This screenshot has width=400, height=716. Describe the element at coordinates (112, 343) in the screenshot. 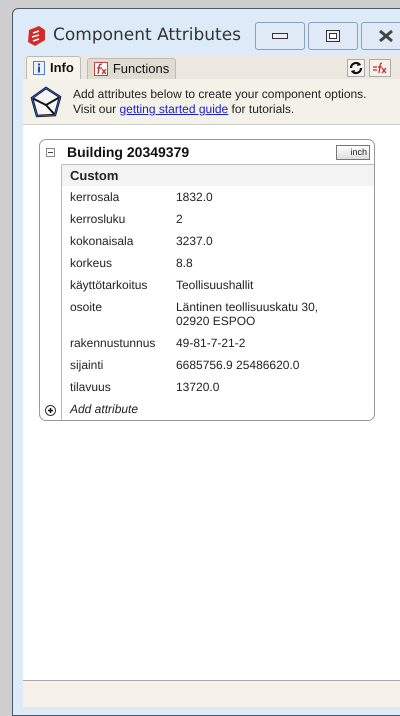

I see `attribute-name: rakennustunnus` at that location.